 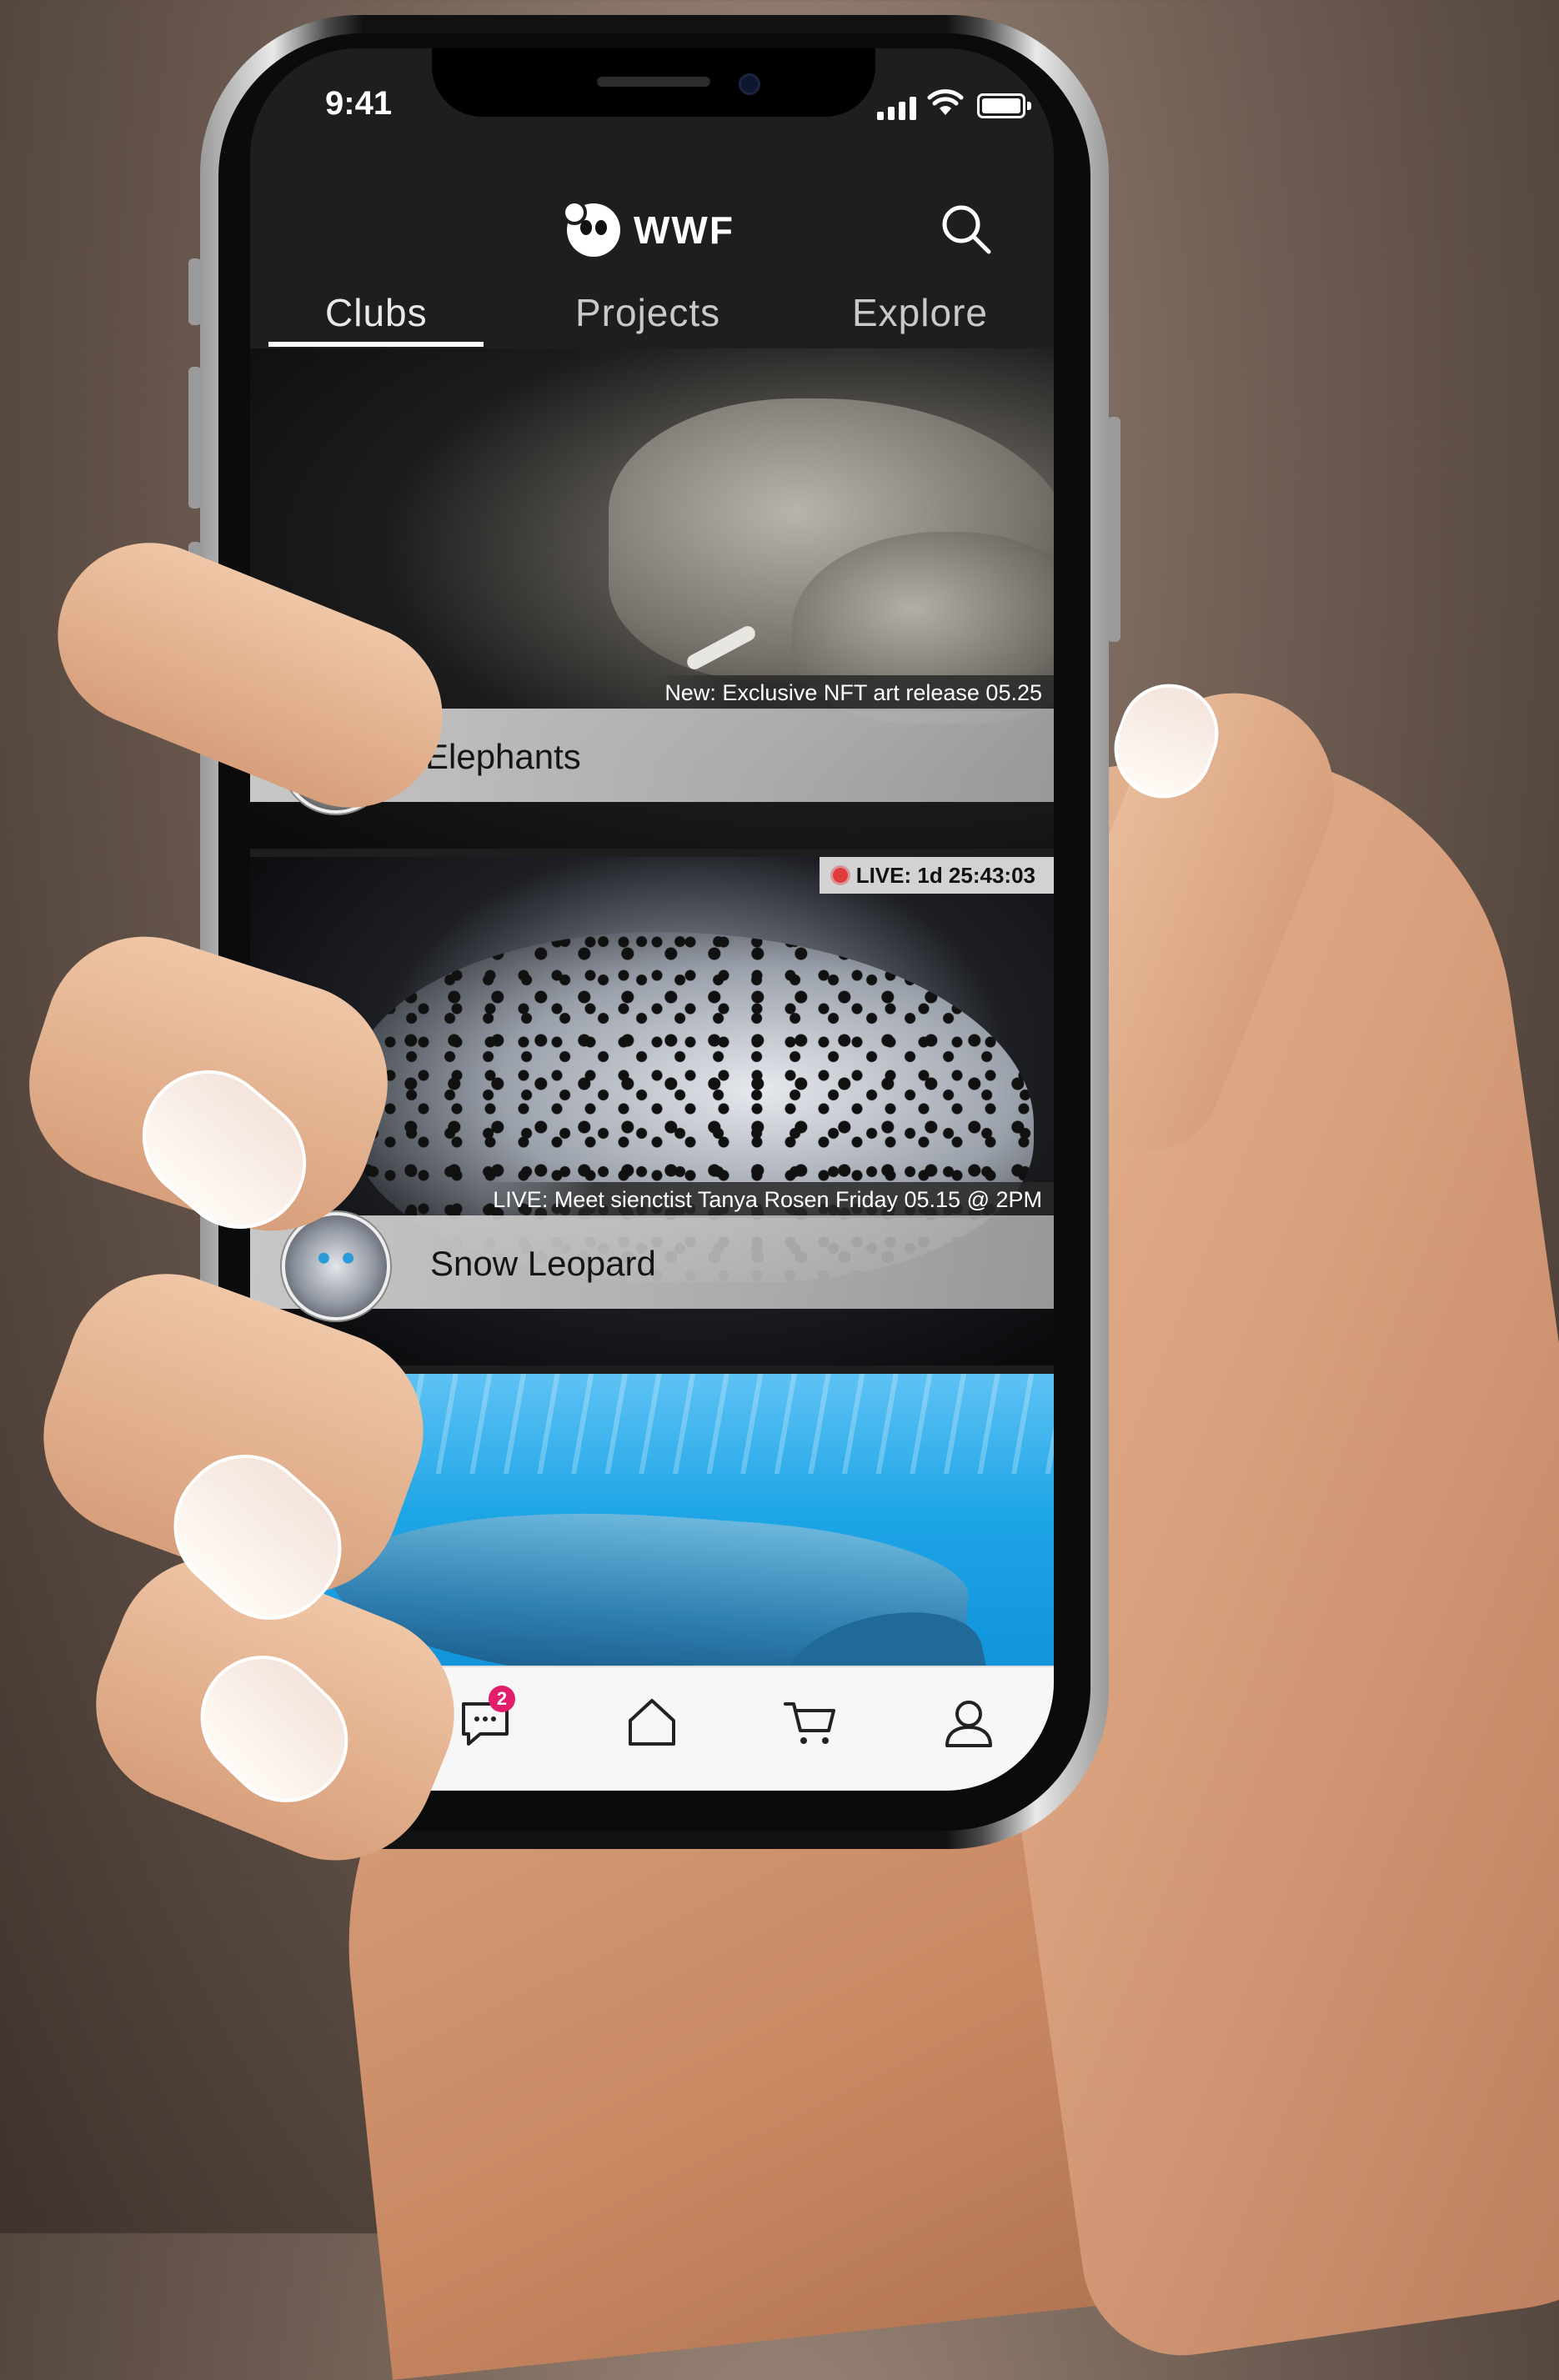 I want to click on phone-mute-switch, so click(x=195, y=291).